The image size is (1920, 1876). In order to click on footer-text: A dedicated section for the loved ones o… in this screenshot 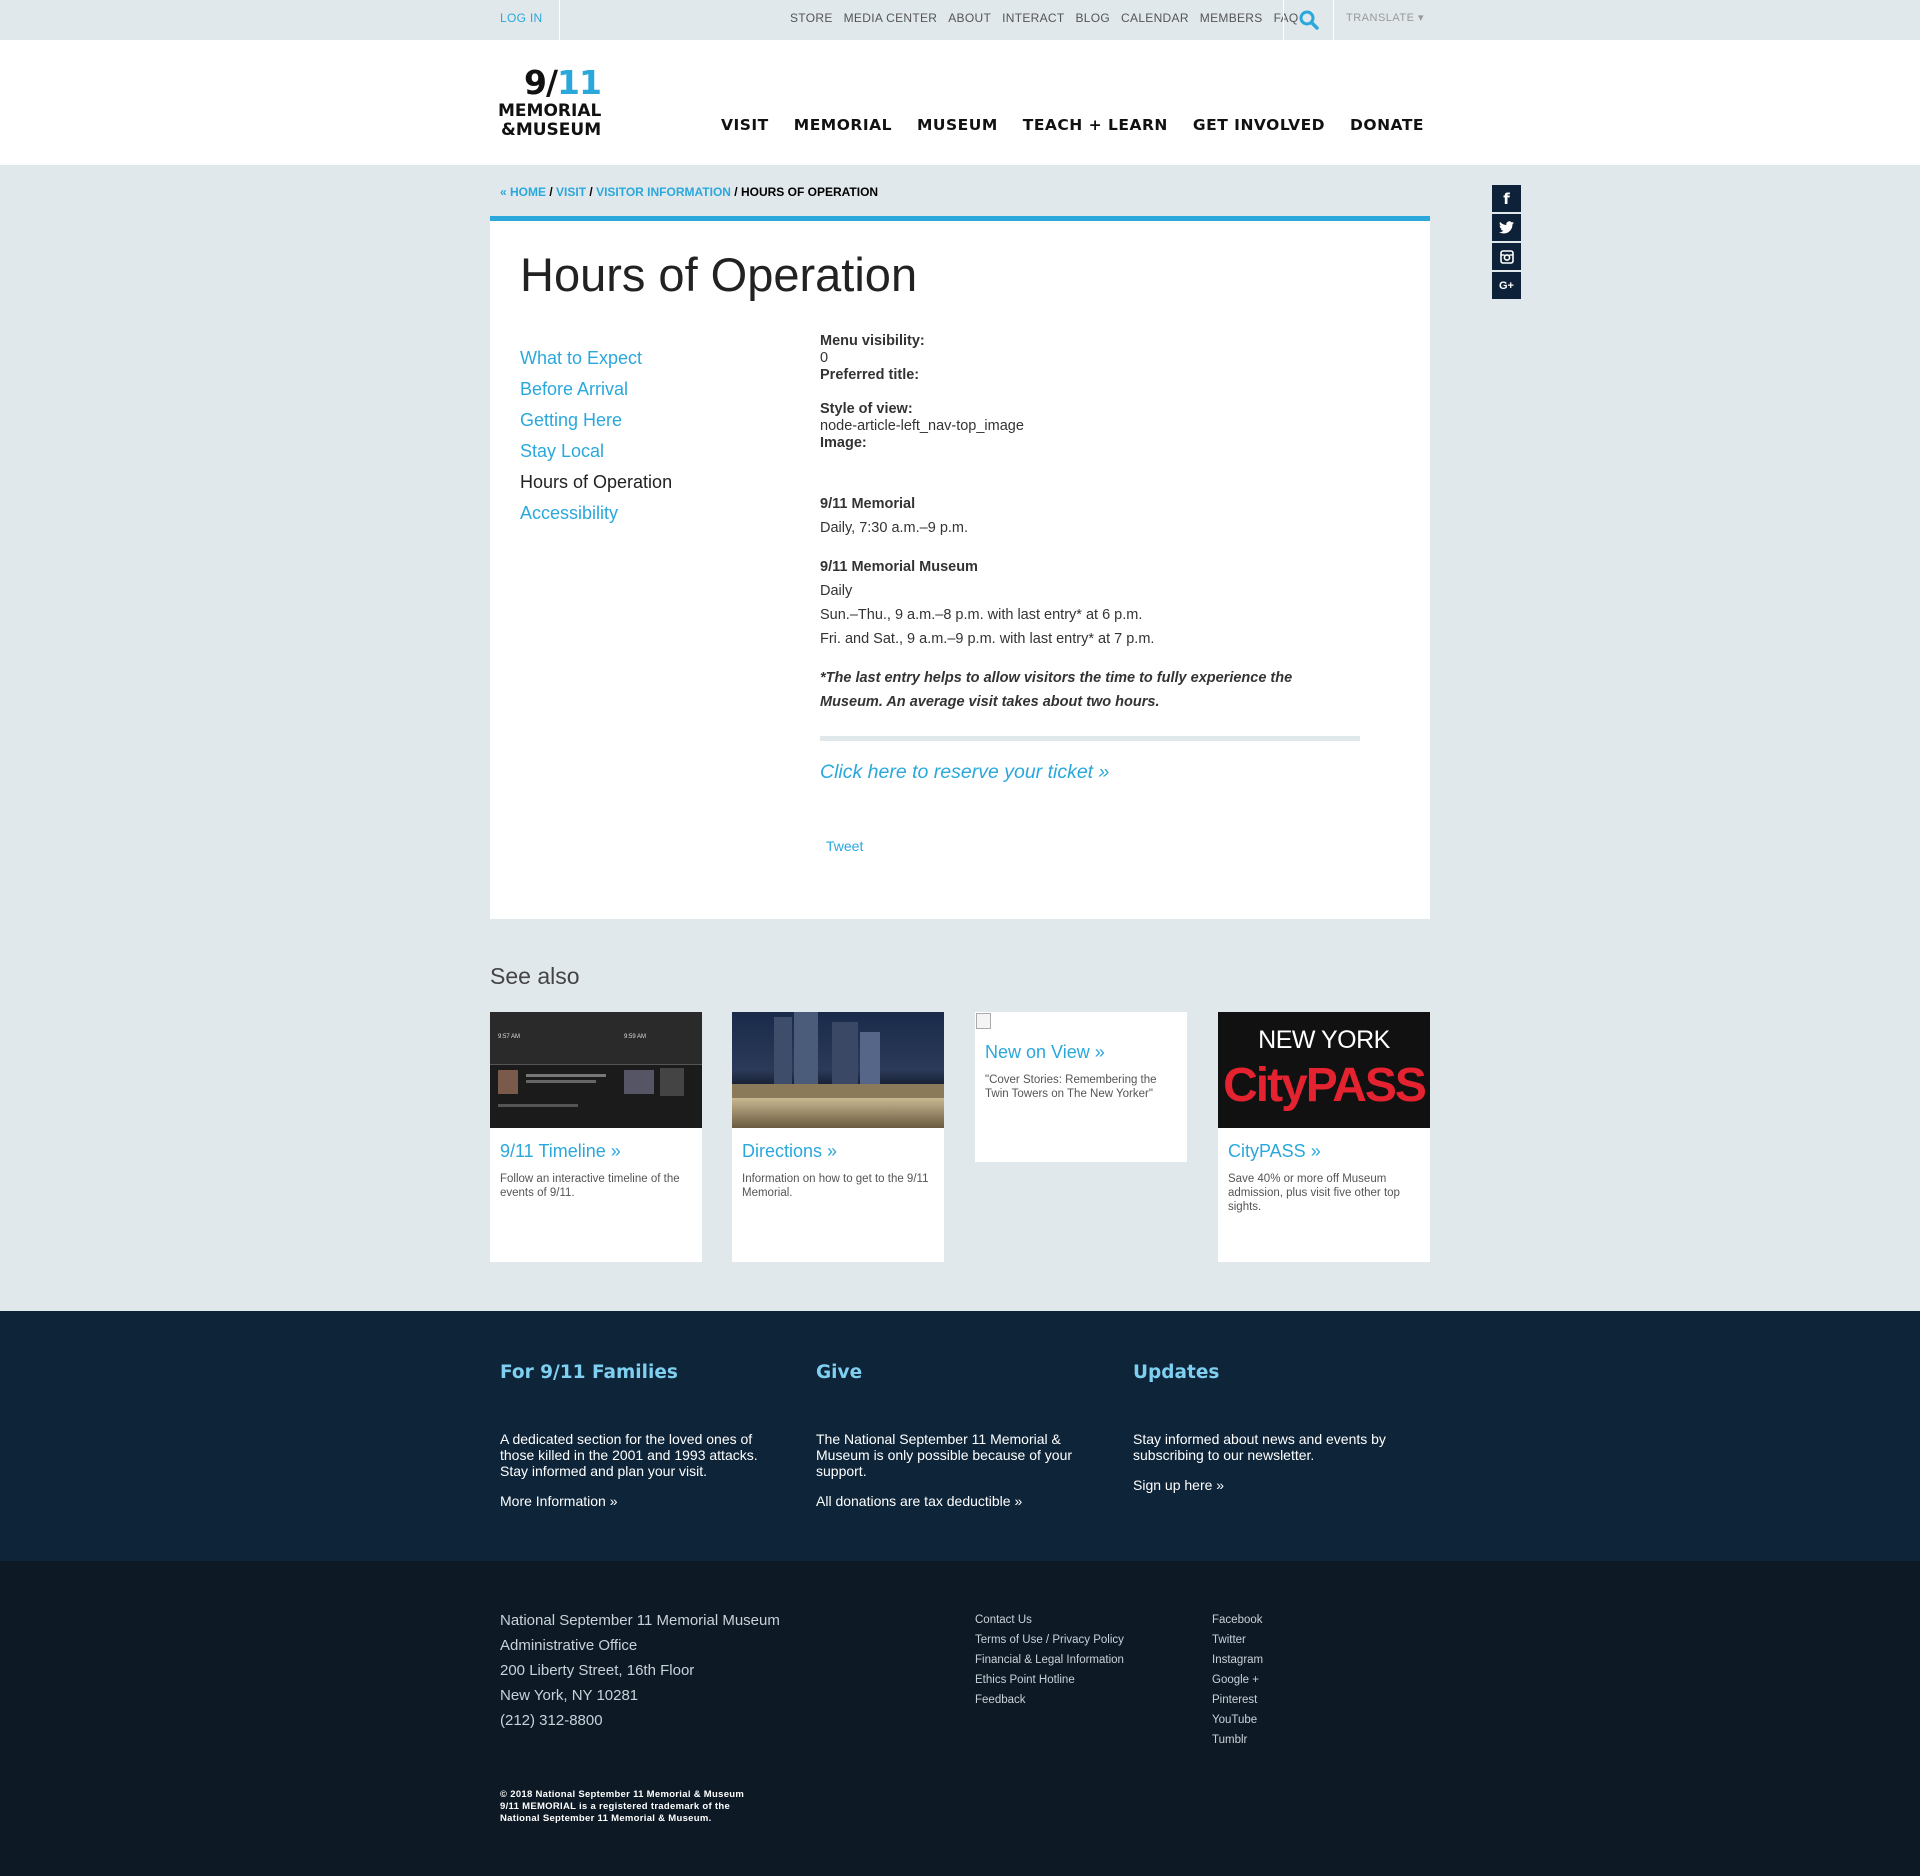, I will do `click(629, 1455)`.